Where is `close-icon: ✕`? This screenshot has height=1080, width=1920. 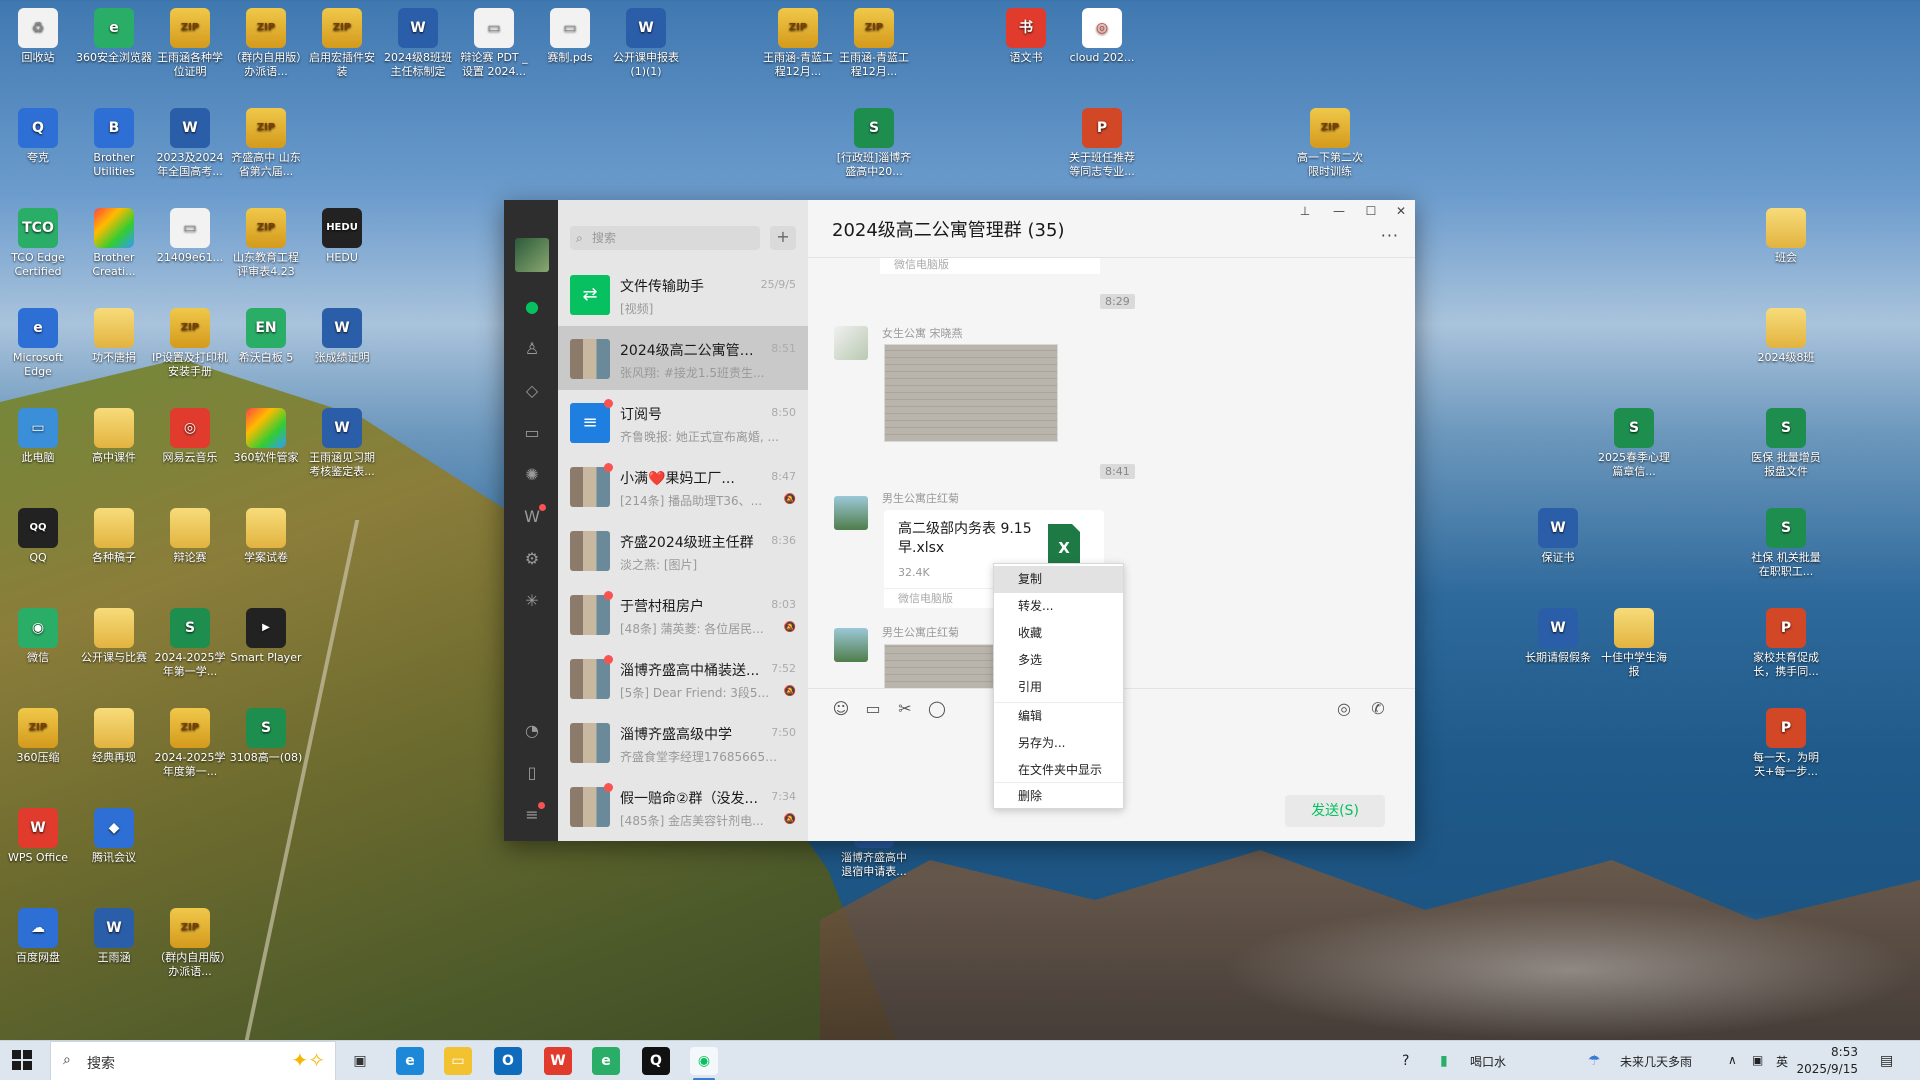 close-icon: ✕ is located at coordinates (1401, 211).